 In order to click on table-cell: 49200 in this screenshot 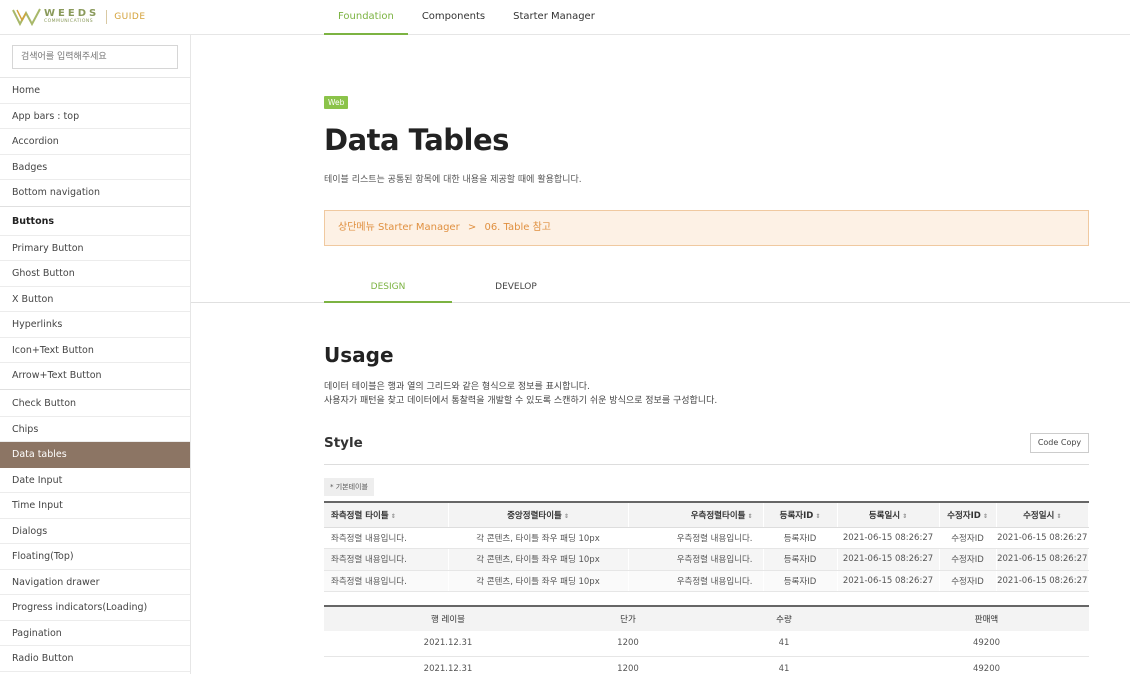, I will do `click(986, 644)`.